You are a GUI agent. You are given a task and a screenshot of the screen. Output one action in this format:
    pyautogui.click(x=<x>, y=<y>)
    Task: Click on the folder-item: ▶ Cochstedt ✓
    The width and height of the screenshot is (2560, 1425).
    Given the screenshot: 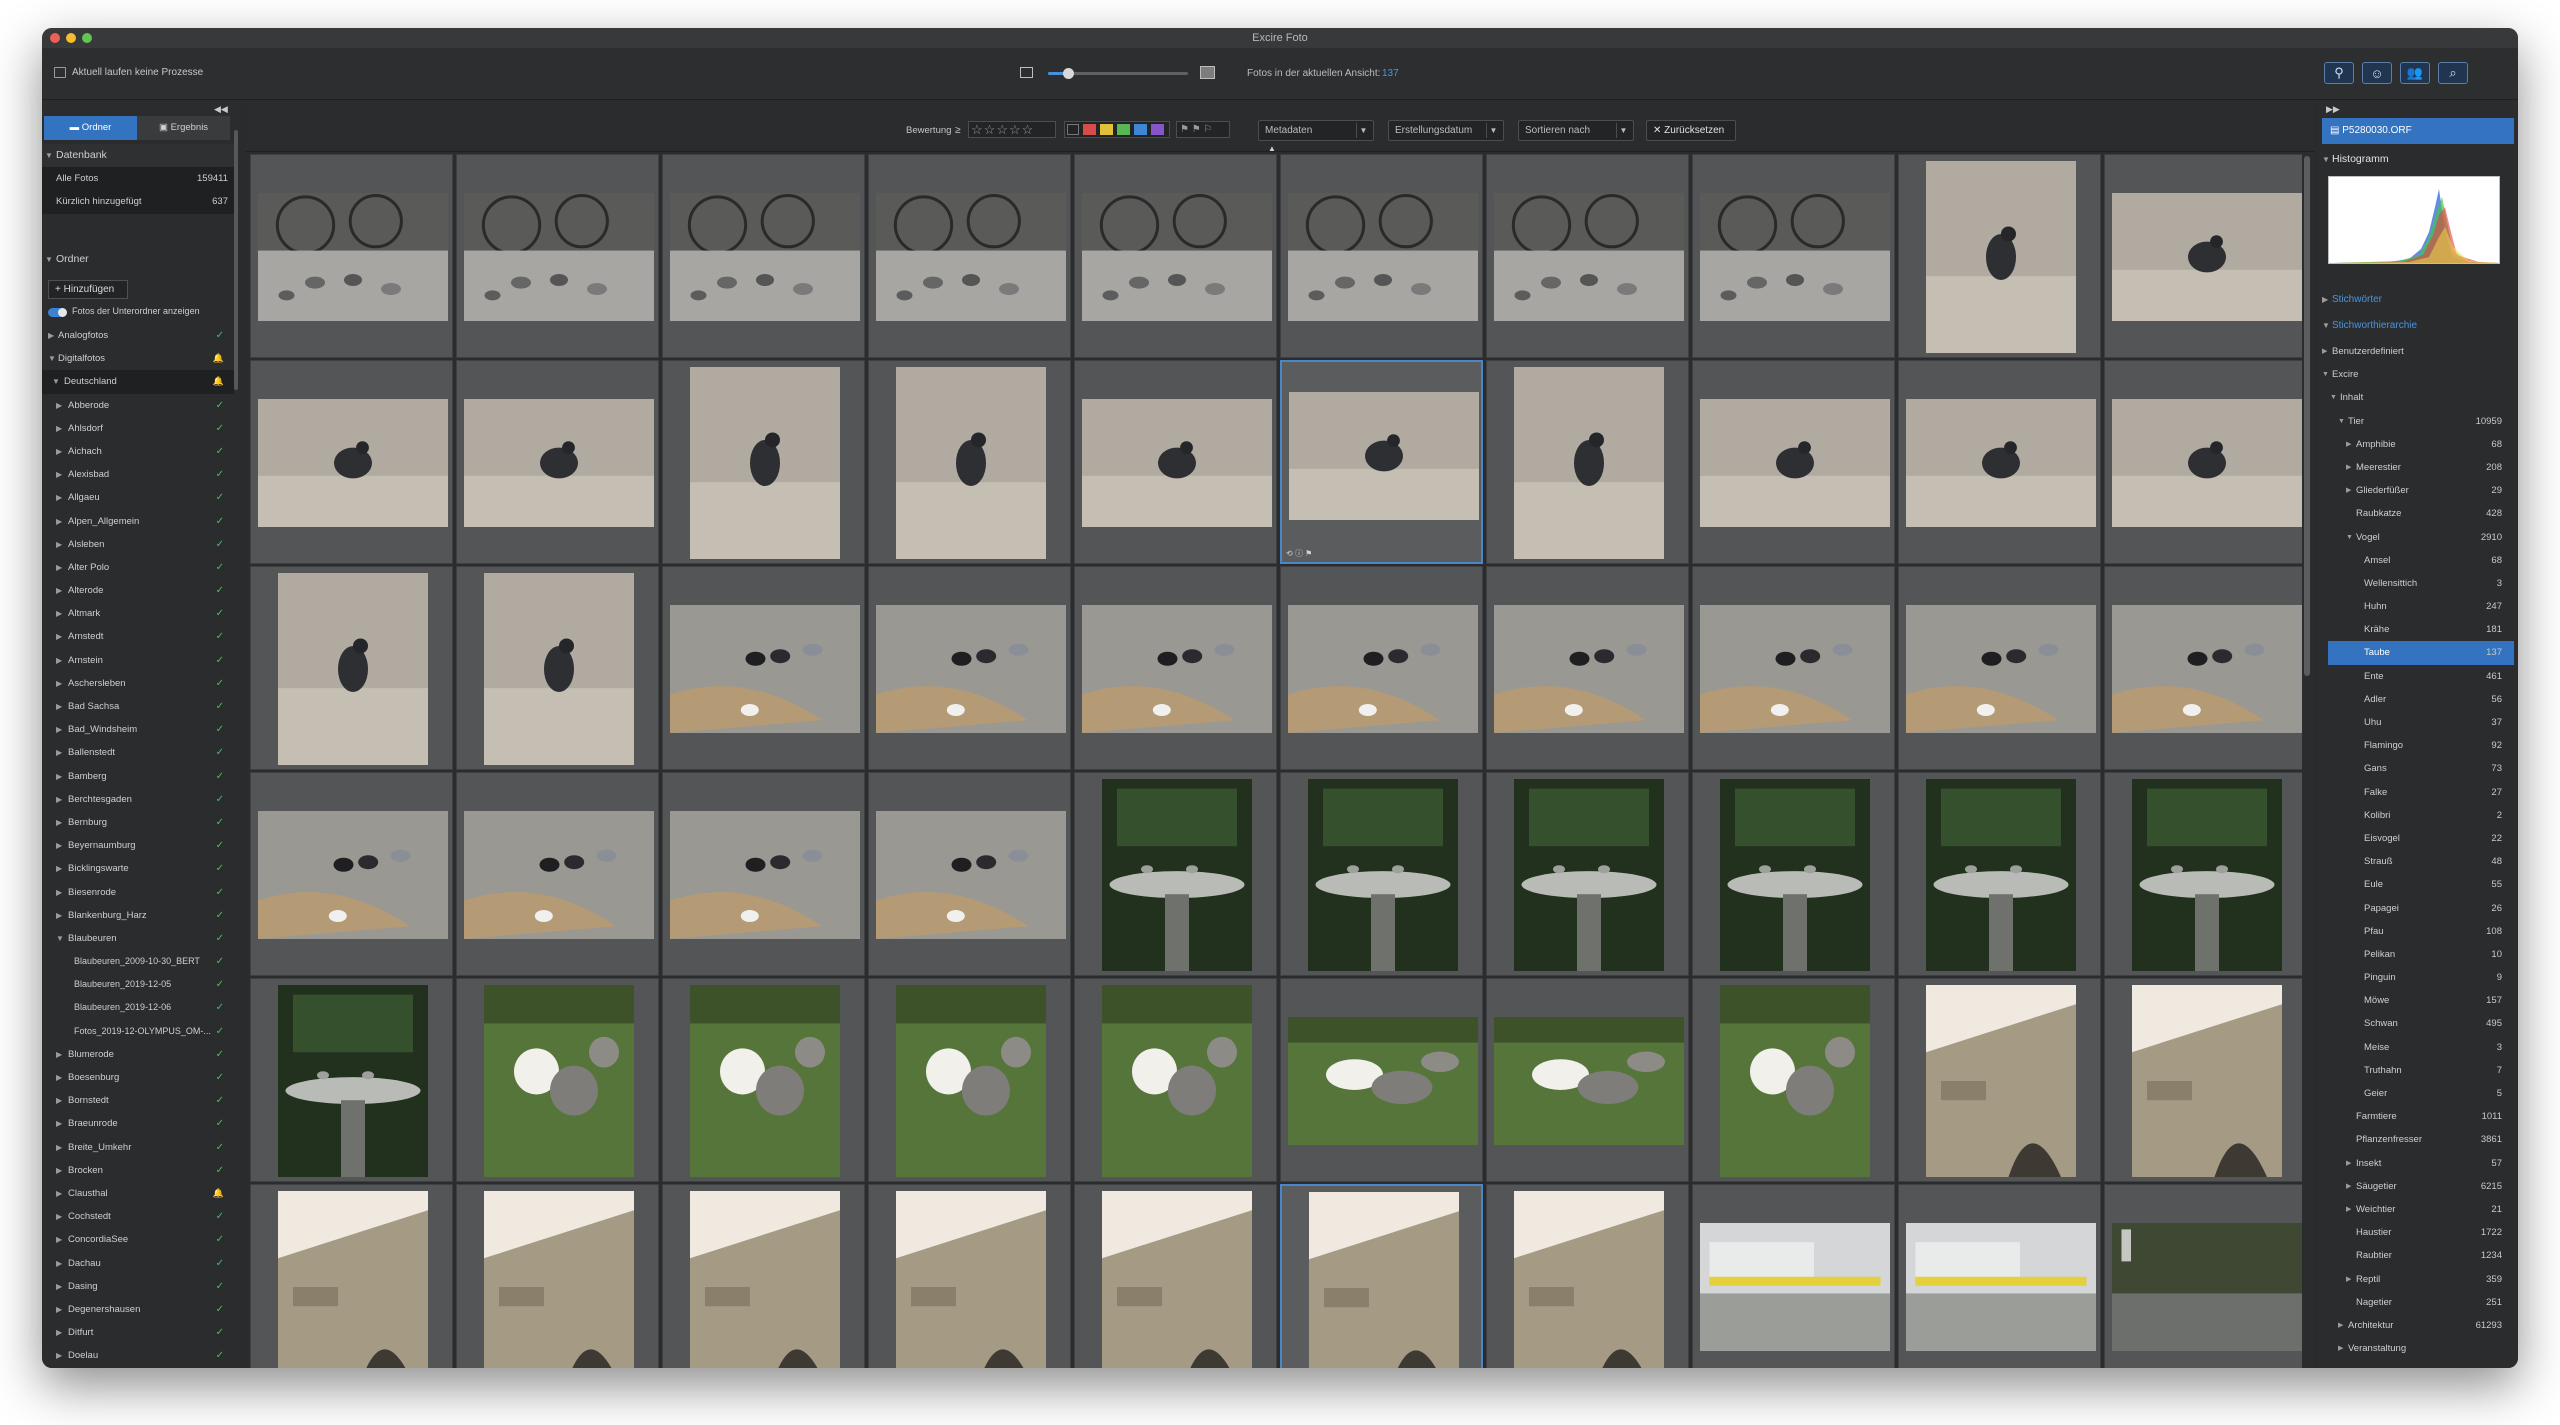 What is the action you would take?
    pyautogui.click(x=138, y=1216)
    